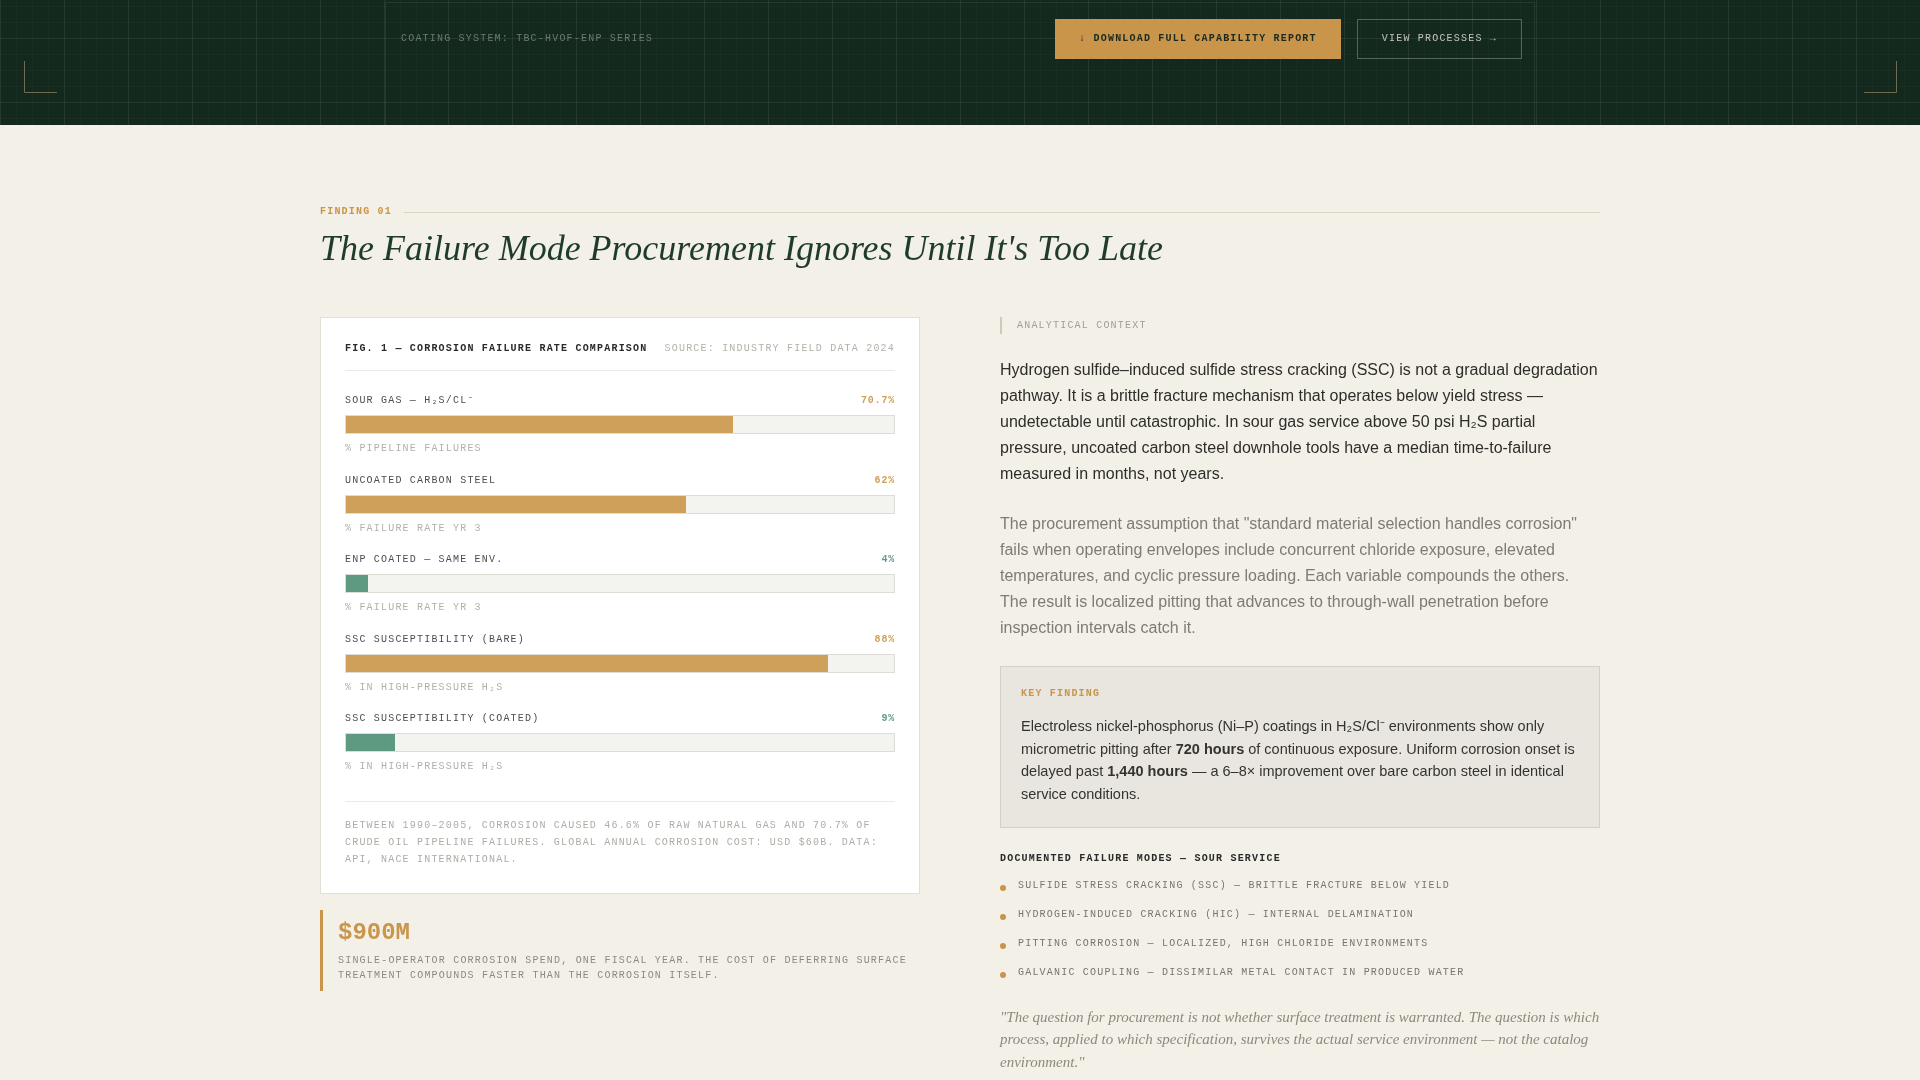  What do you see at coordinates (424, 560) in the screenshot?
I see `bar-label: ENP COATED — SAME ENV.` at bounding box center [424, 560].